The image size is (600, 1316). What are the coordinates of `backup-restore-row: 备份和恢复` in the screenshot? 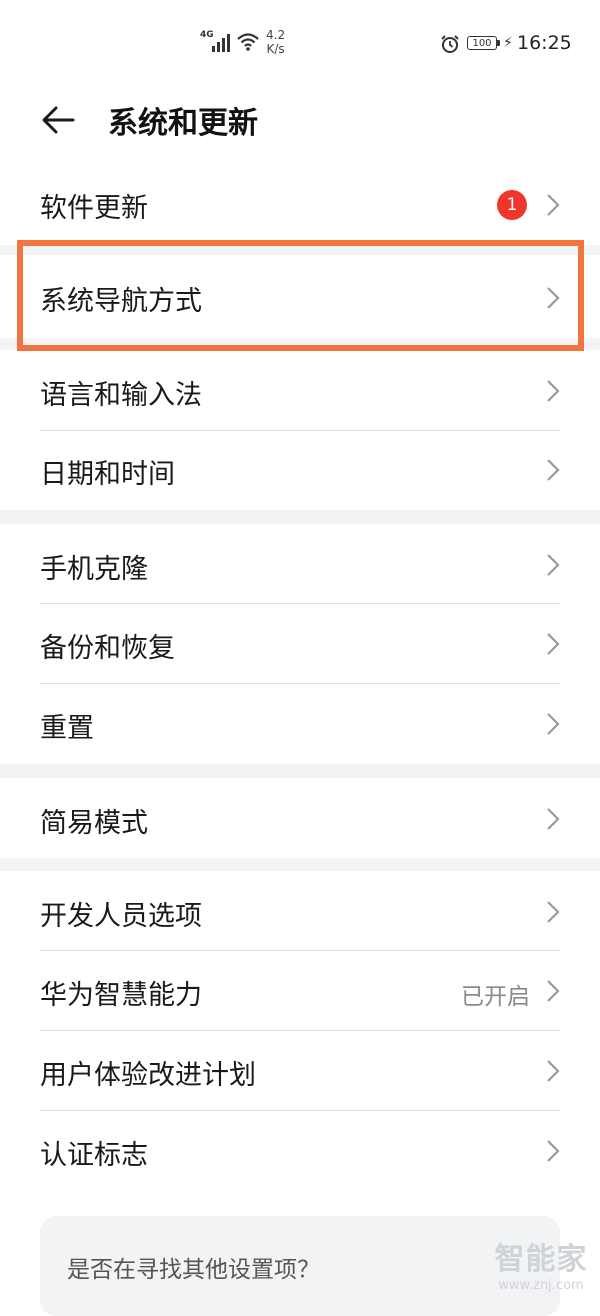 It's located at (300, 643).